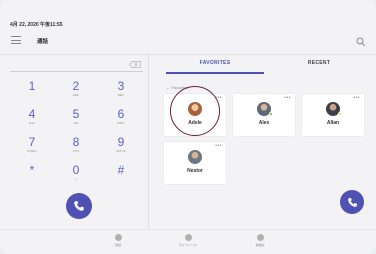 The width and height of the screenshot is (376, 254). I want to click on nav-item-calls: 通話, so click(118, 240).